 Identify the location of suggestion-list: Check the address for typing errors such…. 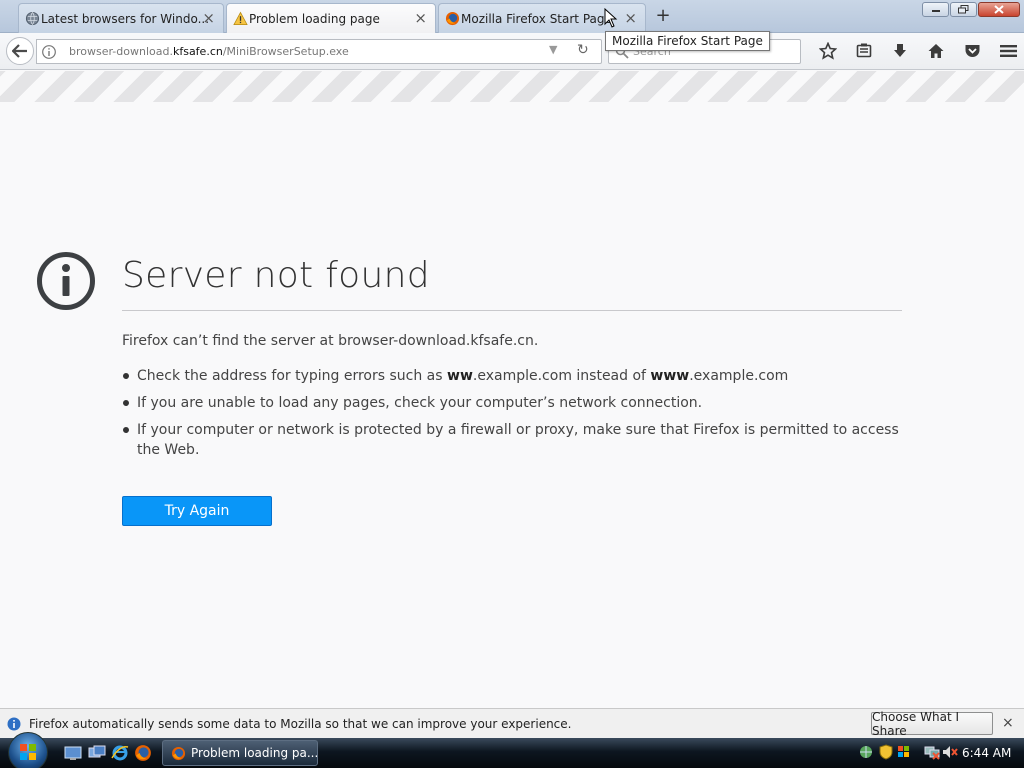
(512, 416).